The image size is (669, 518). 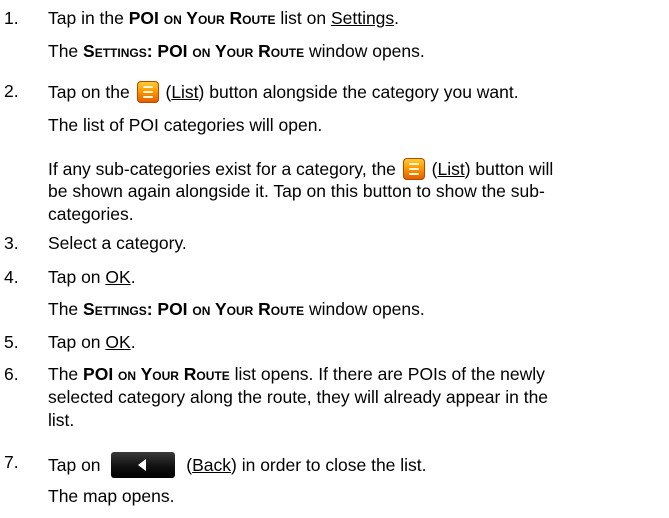 What do you see at coordinates (362, 18) in the screenshot?
I see `settings-link: Settings` at bounding box center [362, 18].